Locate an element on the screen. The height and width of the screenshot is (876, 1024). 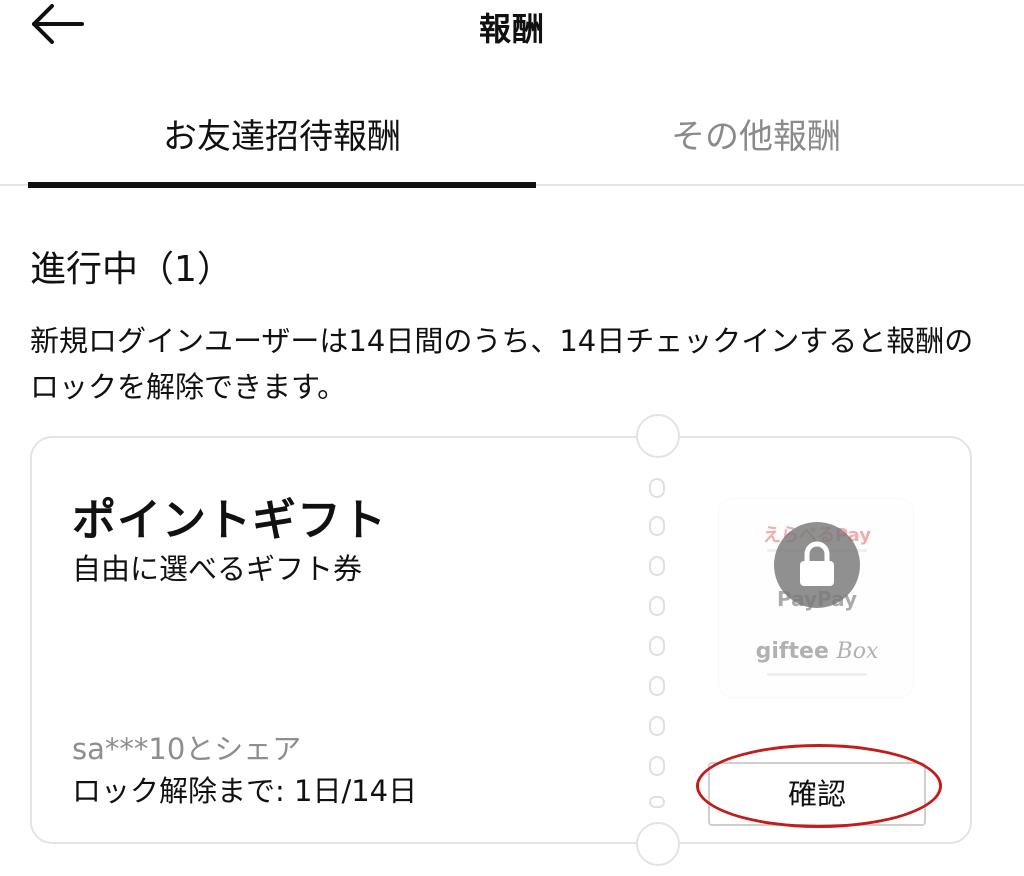
in-progress-heading: 進行中（1） is located at coordinates (131, 269).